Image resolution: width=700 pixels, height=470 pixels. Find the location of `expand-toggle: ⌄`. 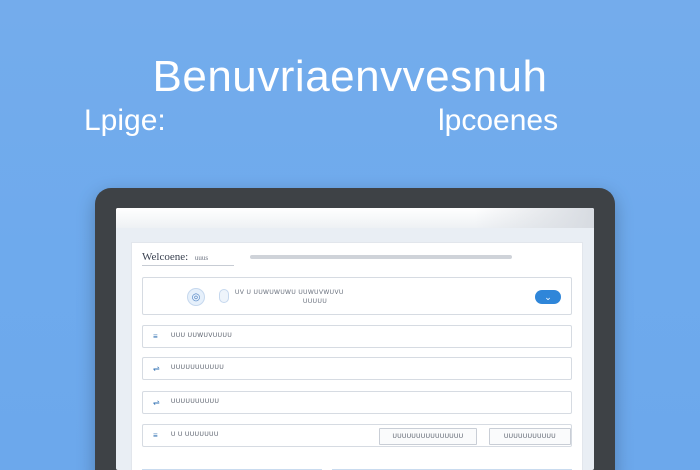

expand-toggle: ⌄ is located at coordinates (548, 297).